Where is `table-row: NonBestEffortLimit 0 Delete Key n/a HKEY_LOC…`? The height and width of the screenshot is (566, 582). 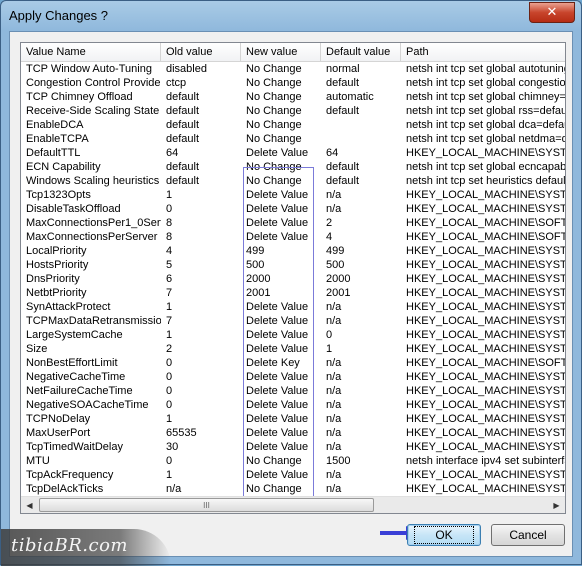 table-row: NonBestEffortLimit 0 Delete Key n/a HKEY_LOC… is located at coordinates (293, 363).